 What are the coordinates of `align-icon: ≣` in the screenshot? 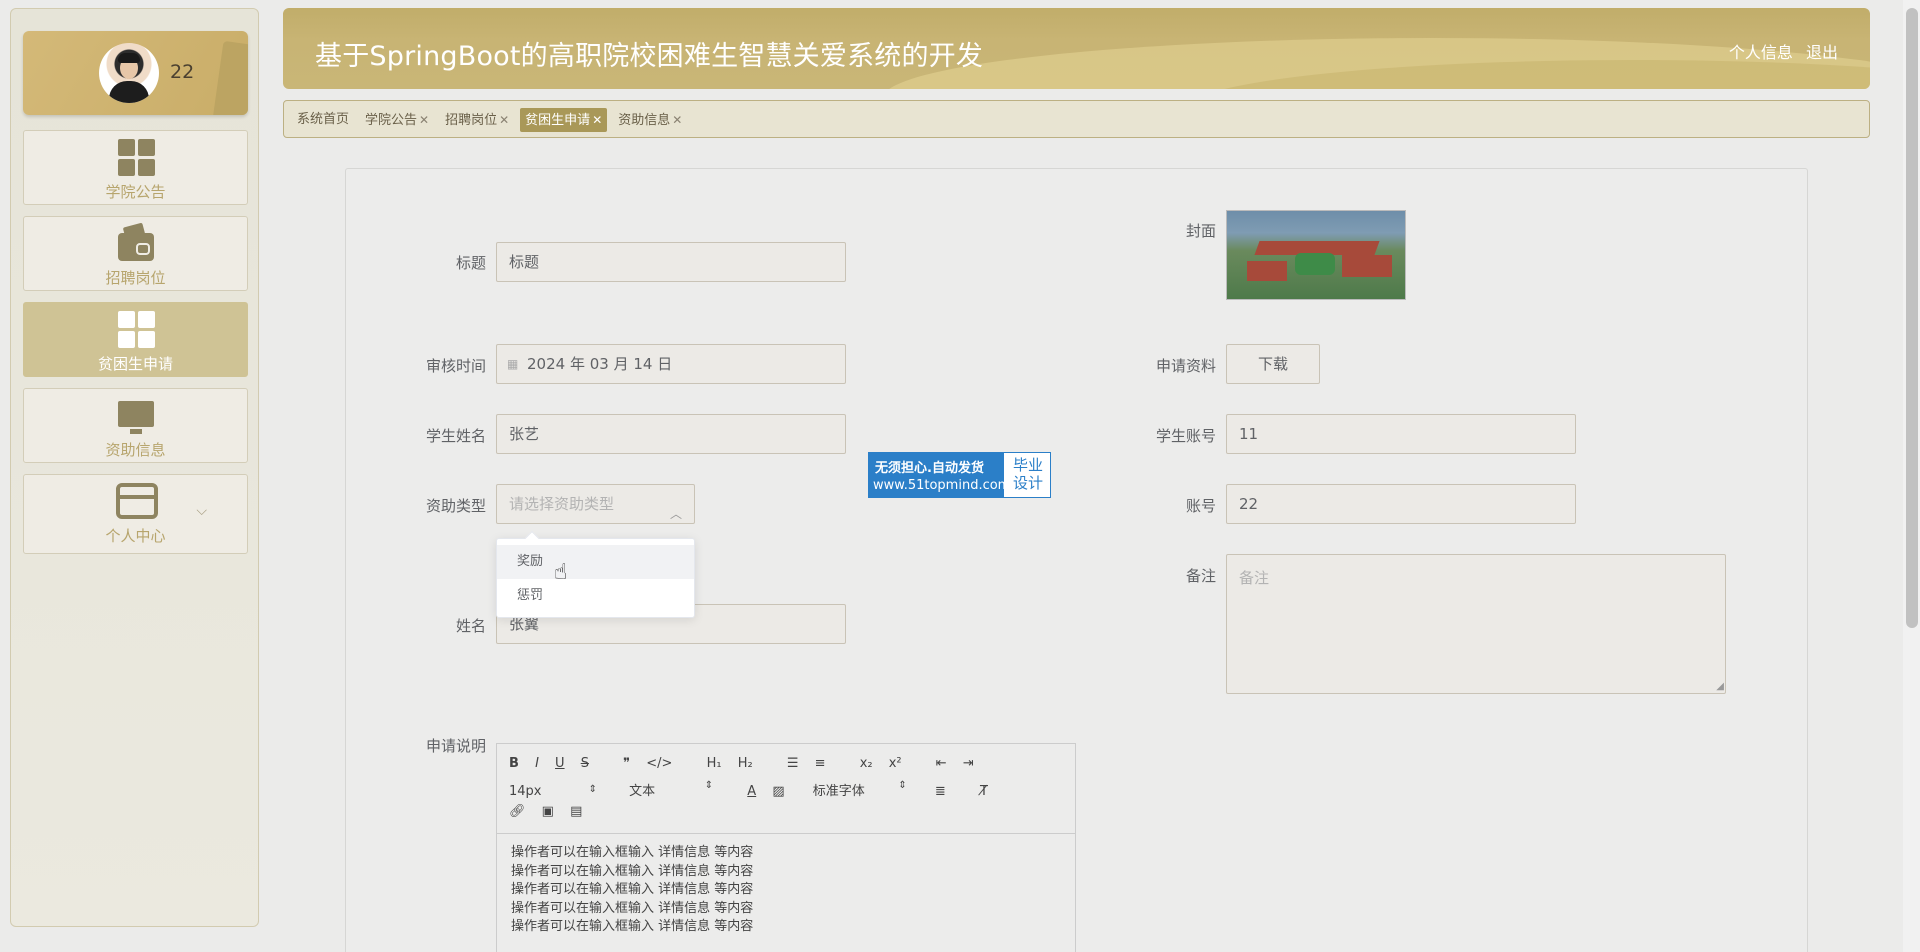 It's located at (940, 791).